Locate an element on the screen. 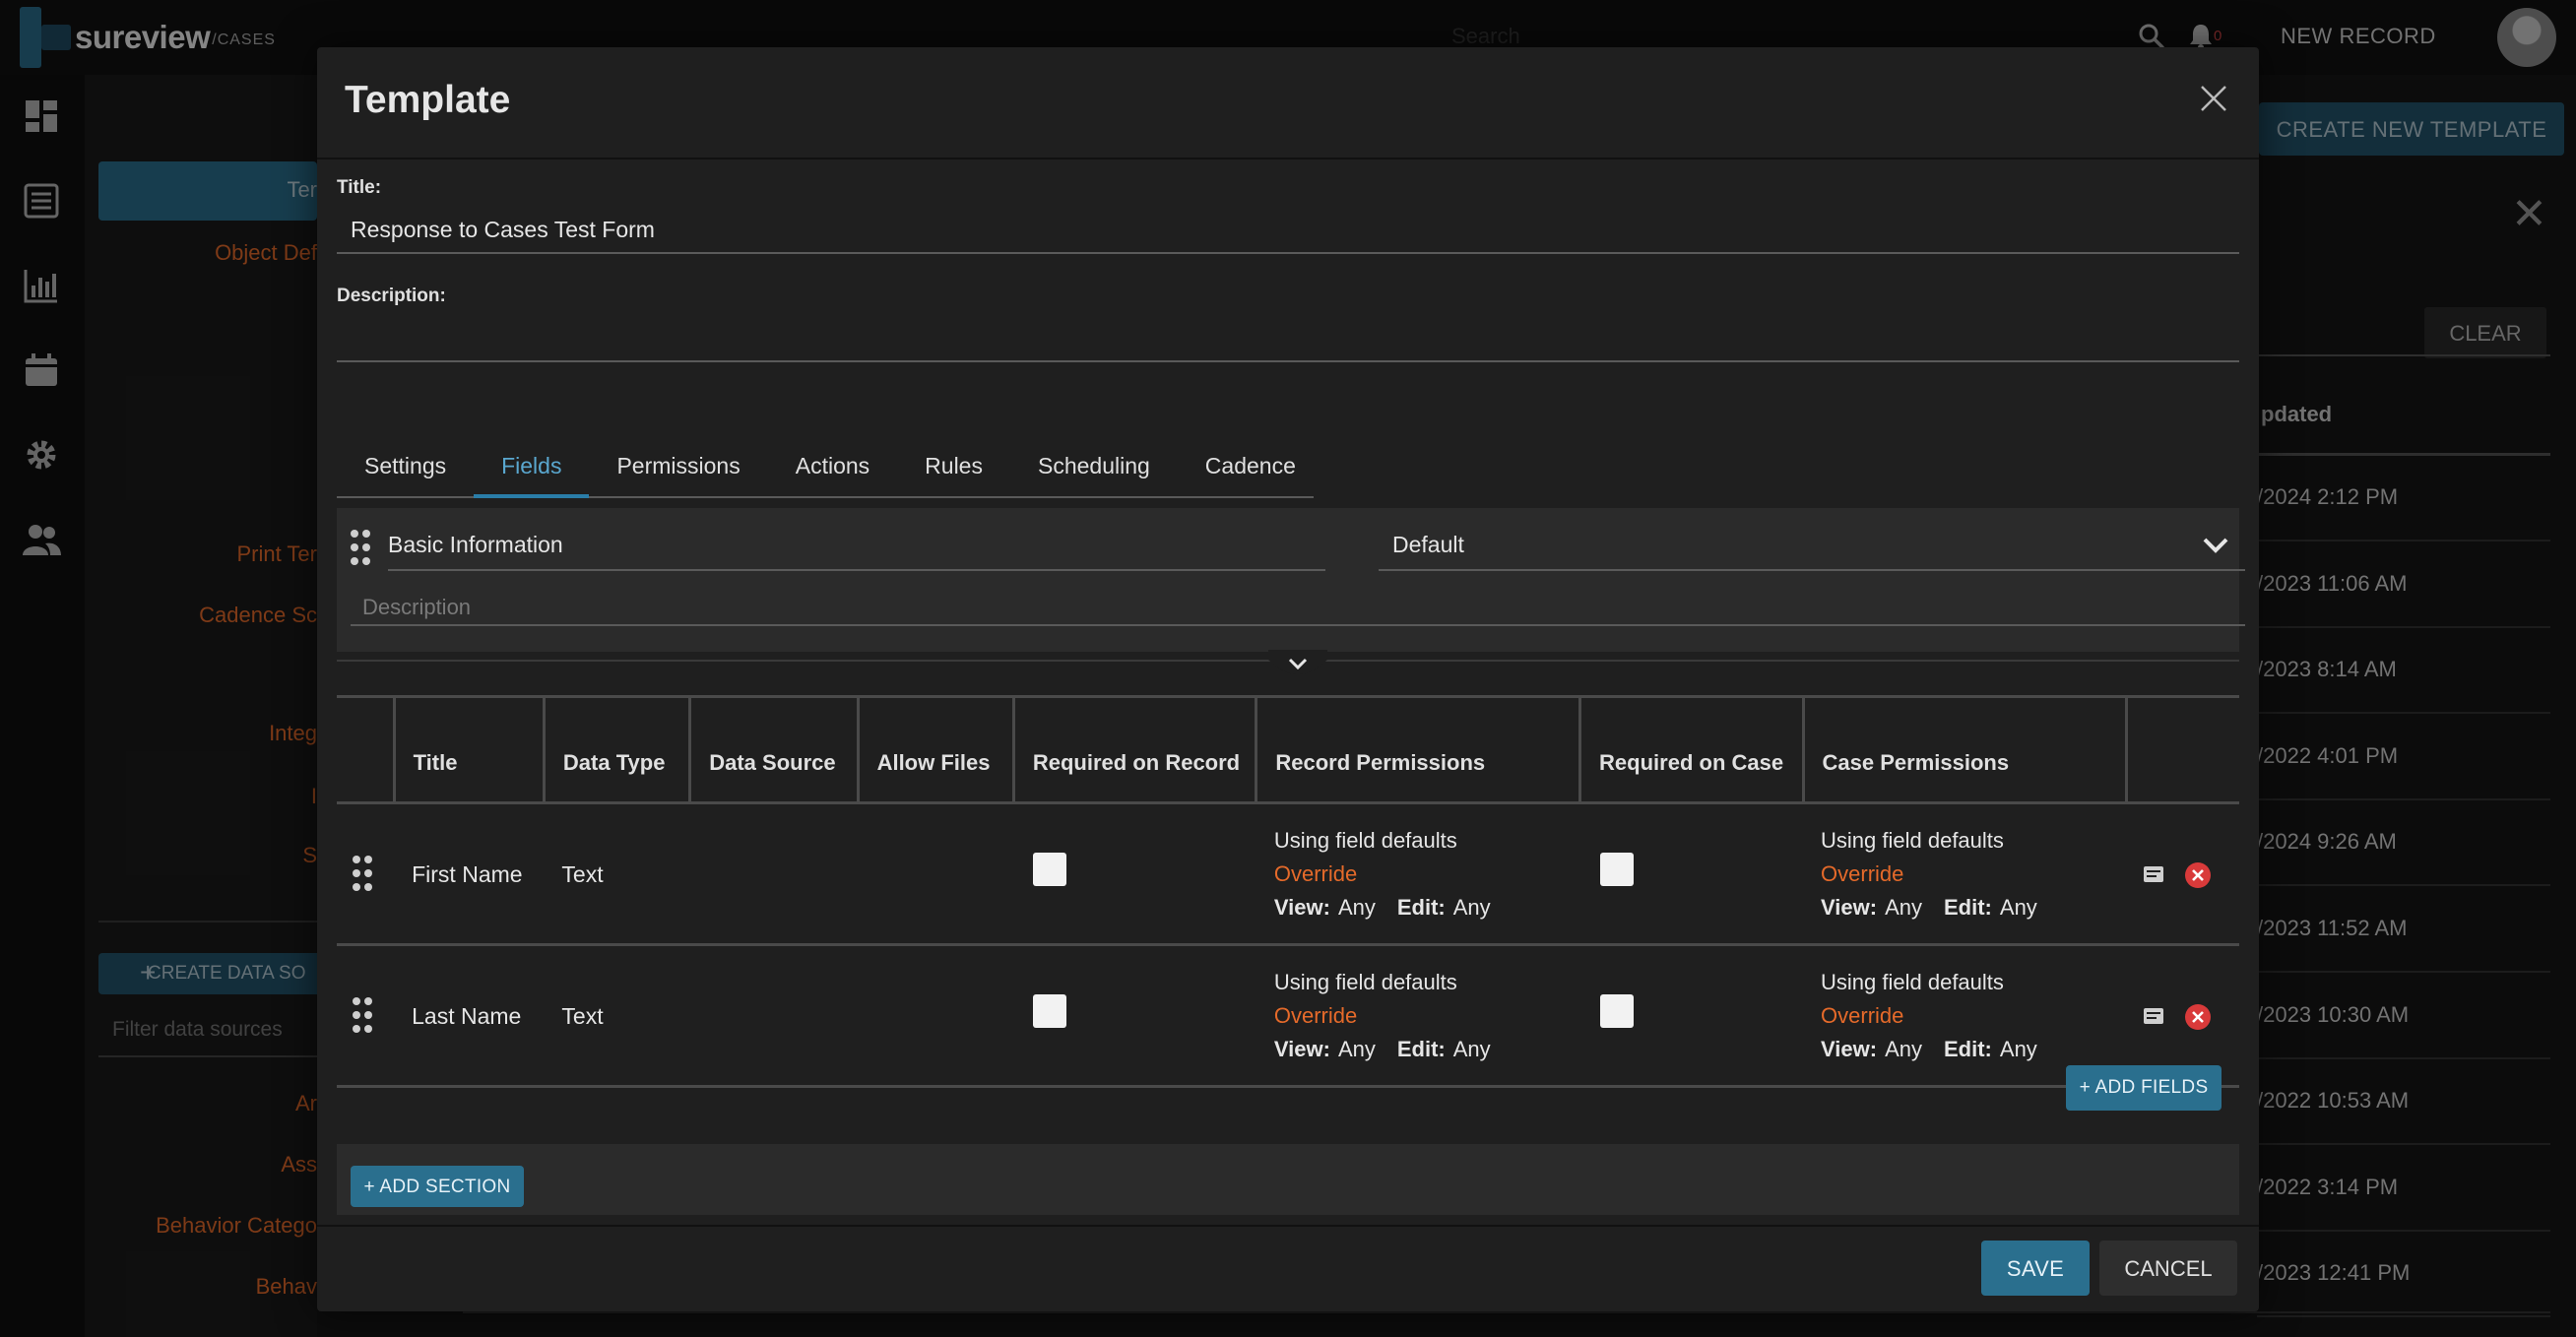  modal-title: Template is located at coordinates (428, 100).